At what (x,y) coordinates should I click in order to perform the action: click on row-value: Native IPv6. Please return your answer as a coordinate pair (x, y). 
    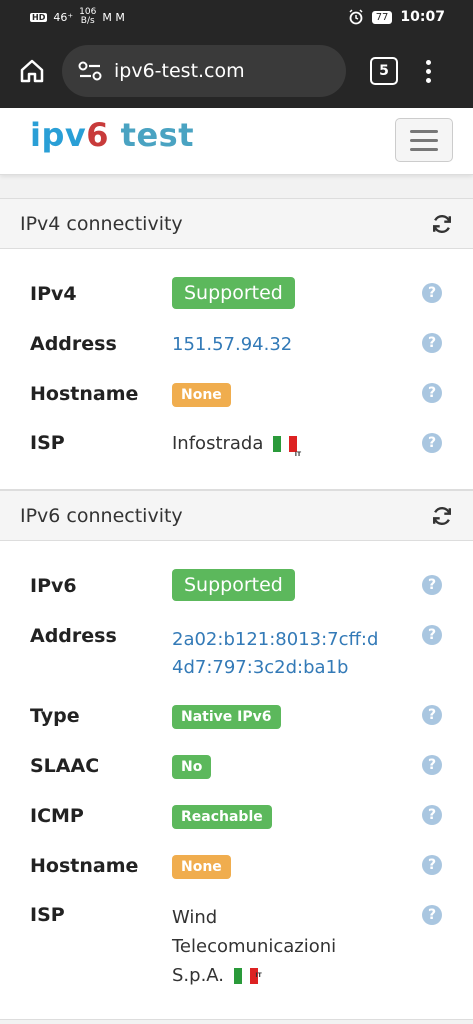
    Looking at the image, I should click on (226, 717).